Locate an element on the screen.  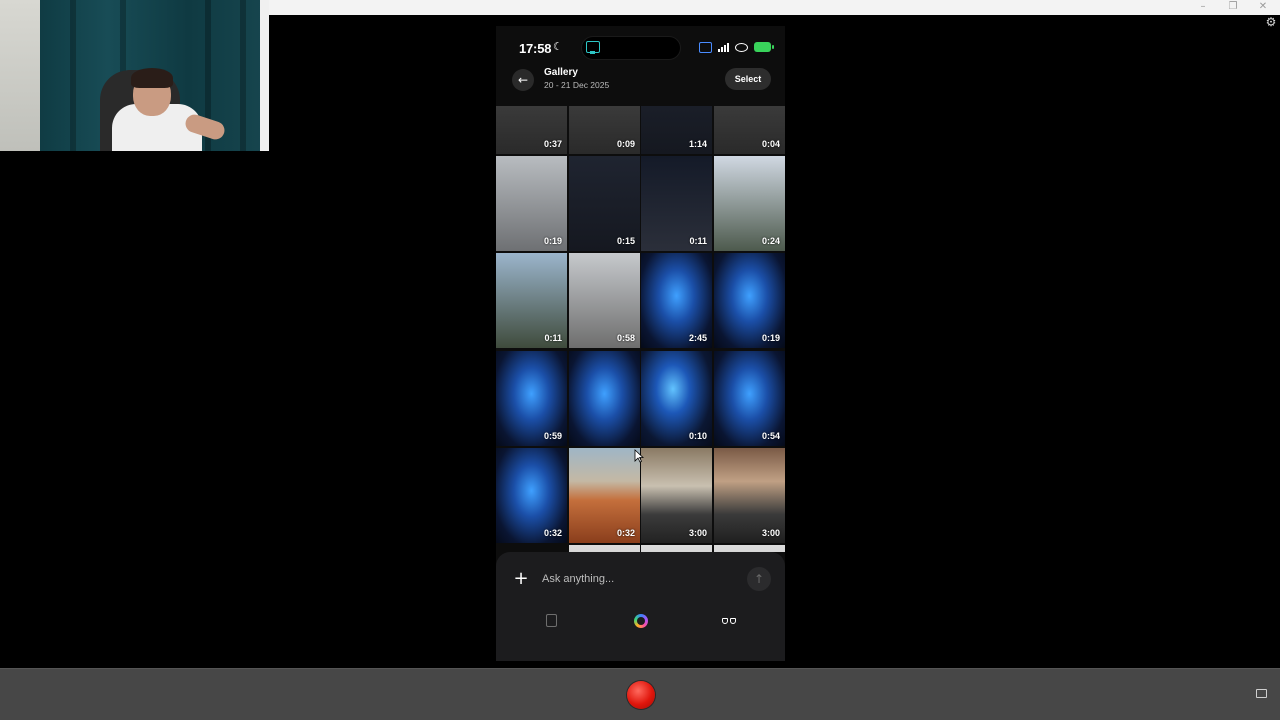
screen-cast-icon is located at coordinates (593, 47).